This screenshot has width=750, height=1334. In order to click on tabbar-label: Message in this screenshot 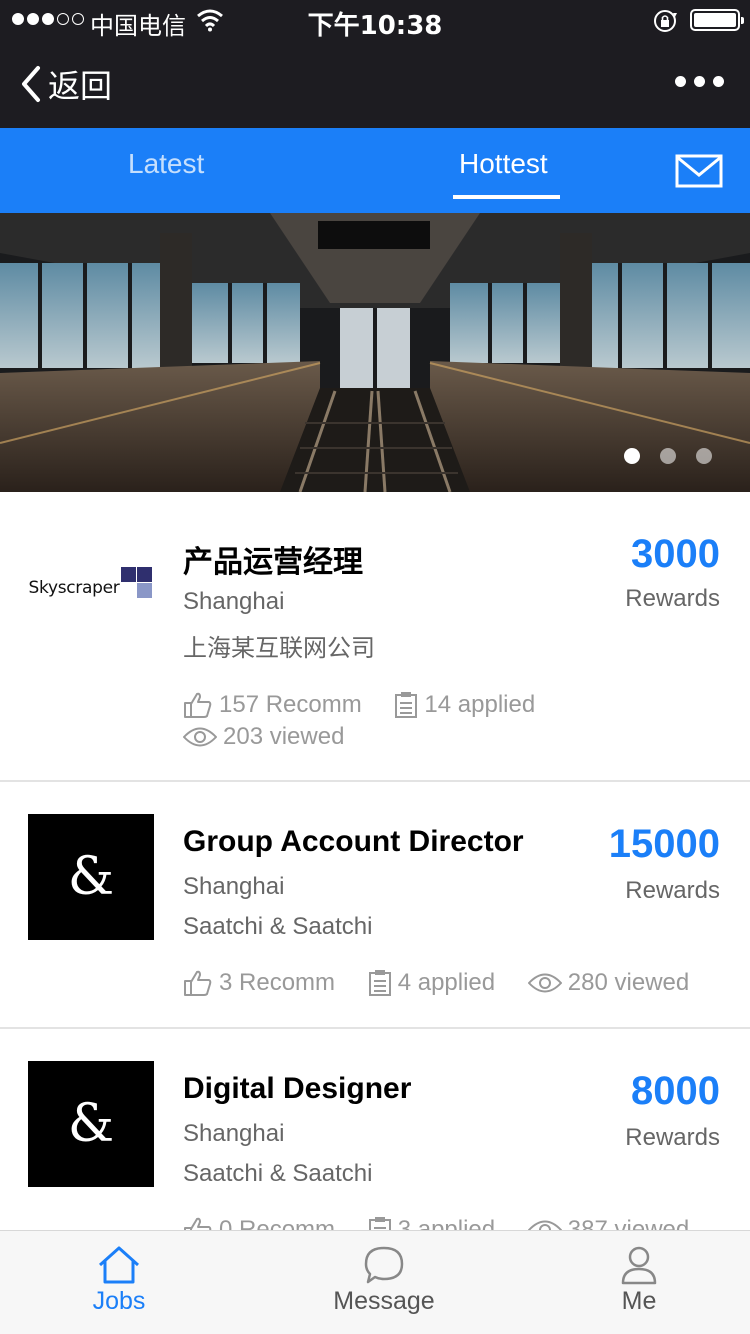, I will do `click(384, 1301)`.